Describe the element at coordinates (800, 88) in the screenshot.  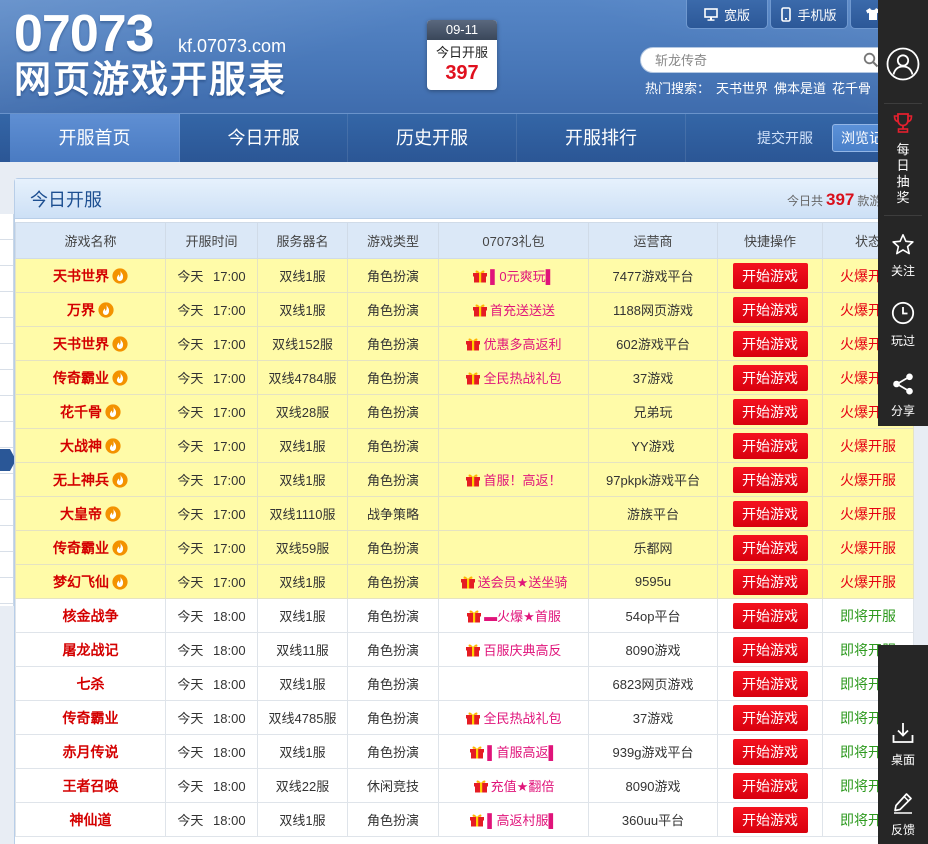
I see `hot-search-item: 佛本是道` at that location.